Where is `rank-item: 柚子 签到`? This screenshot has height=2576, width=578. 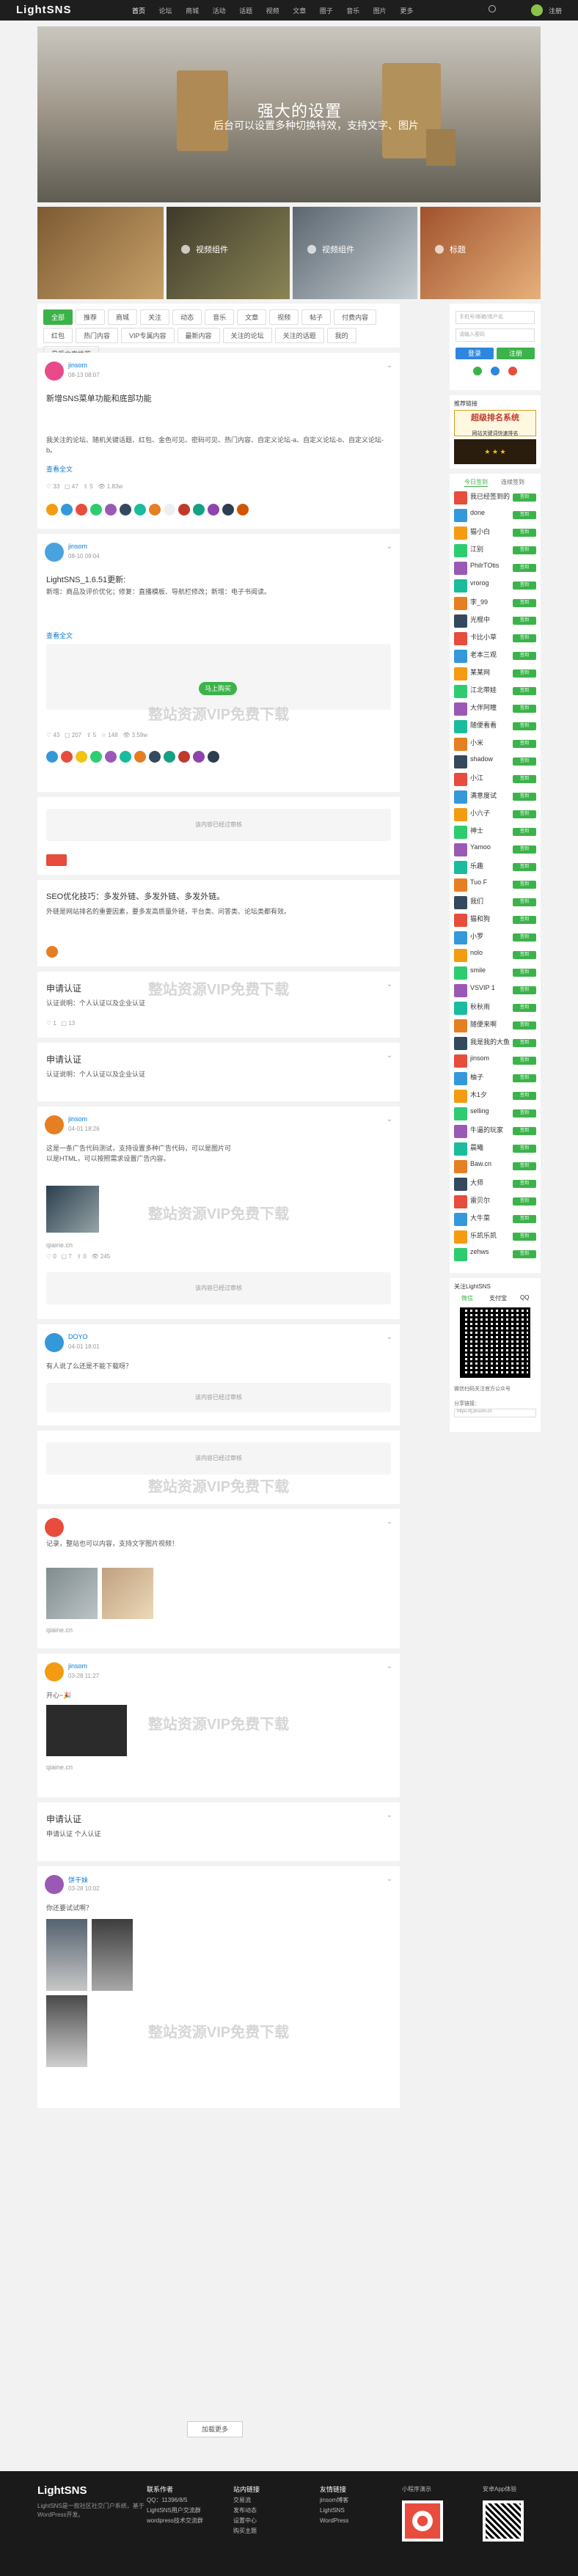
rank-item: 柚子 签到 is located at coordinates (495, 1079).